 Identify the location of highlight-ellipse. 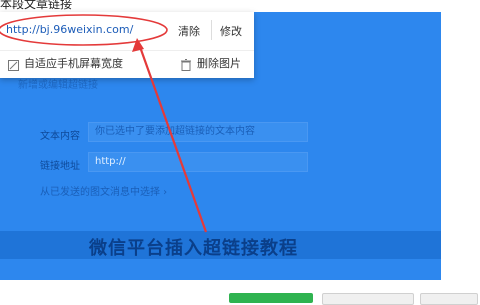
(84, 30).